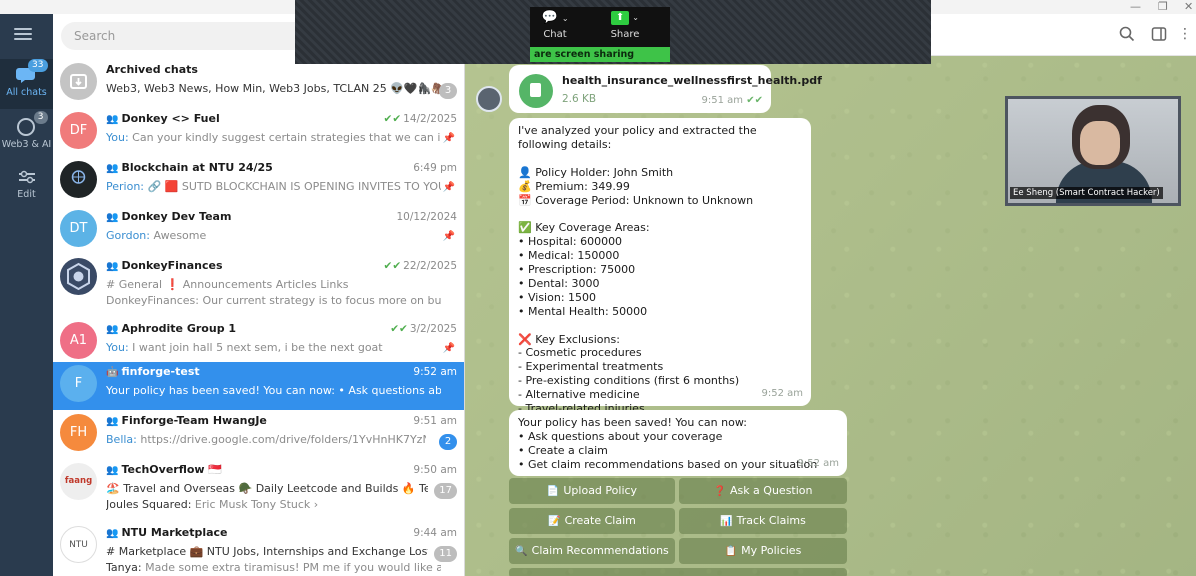  I want to click on chat-topics: # General ❗ Announcements Articles Links, so click(227, 284).